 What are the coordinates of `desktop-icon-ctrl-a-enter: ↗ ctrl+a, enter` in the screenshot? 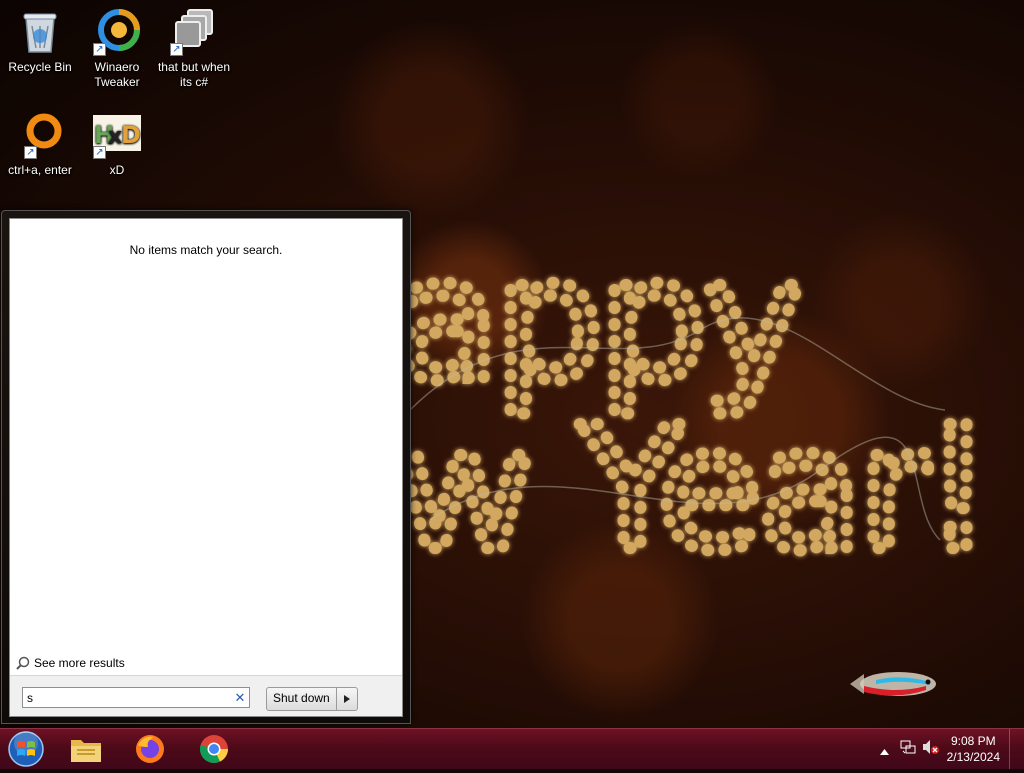 It's located at (40, 144).